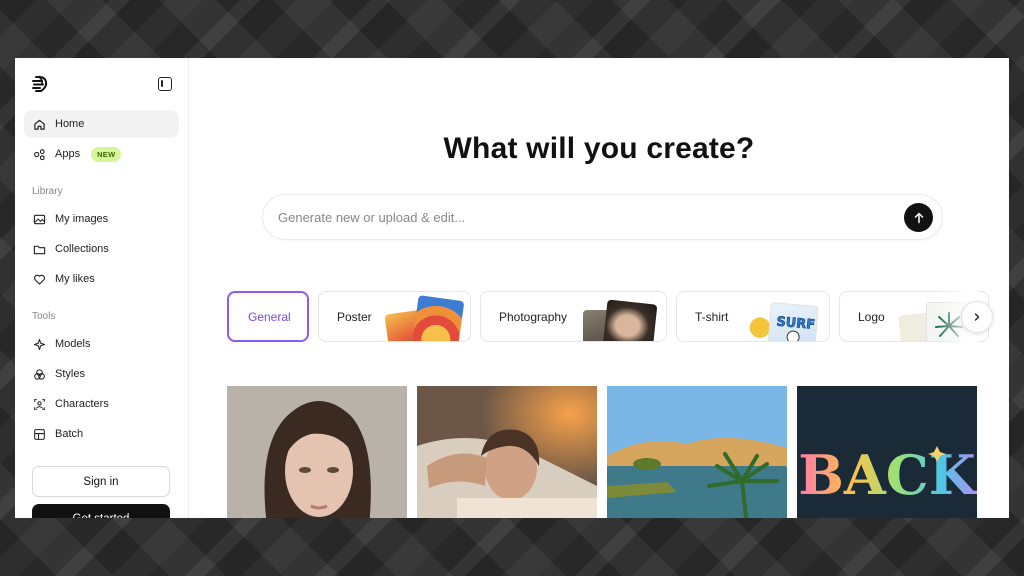 The width and height of the screenshot is (1024, 576). Describe the element at coordinates (101, 344) in the screenshot. I see `sidebar-item-models: Models` at that location.